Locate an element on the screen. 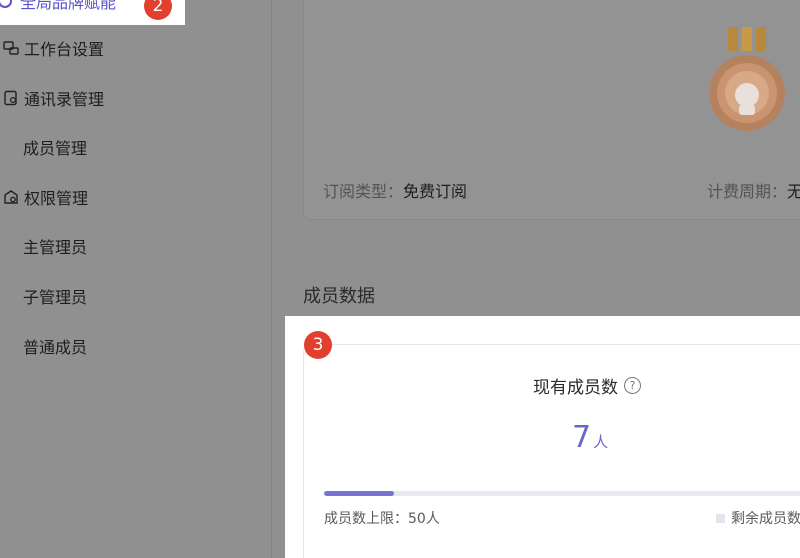 This screenshot has width=800, height=558. sidebar-item-brand: 全局品牌赋能 is located at coordinates (58, 6).